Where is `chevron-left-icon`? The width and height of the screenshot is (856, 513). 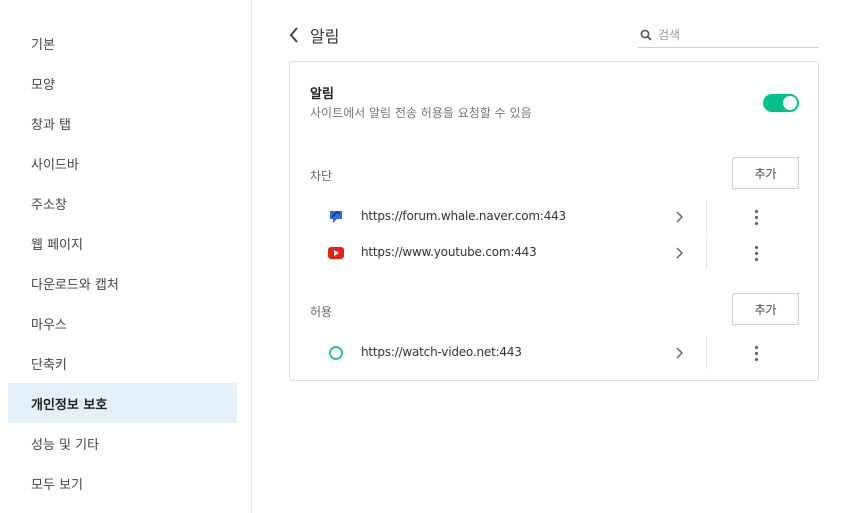 chevron-left-icon is located at coordinates (294, 35).